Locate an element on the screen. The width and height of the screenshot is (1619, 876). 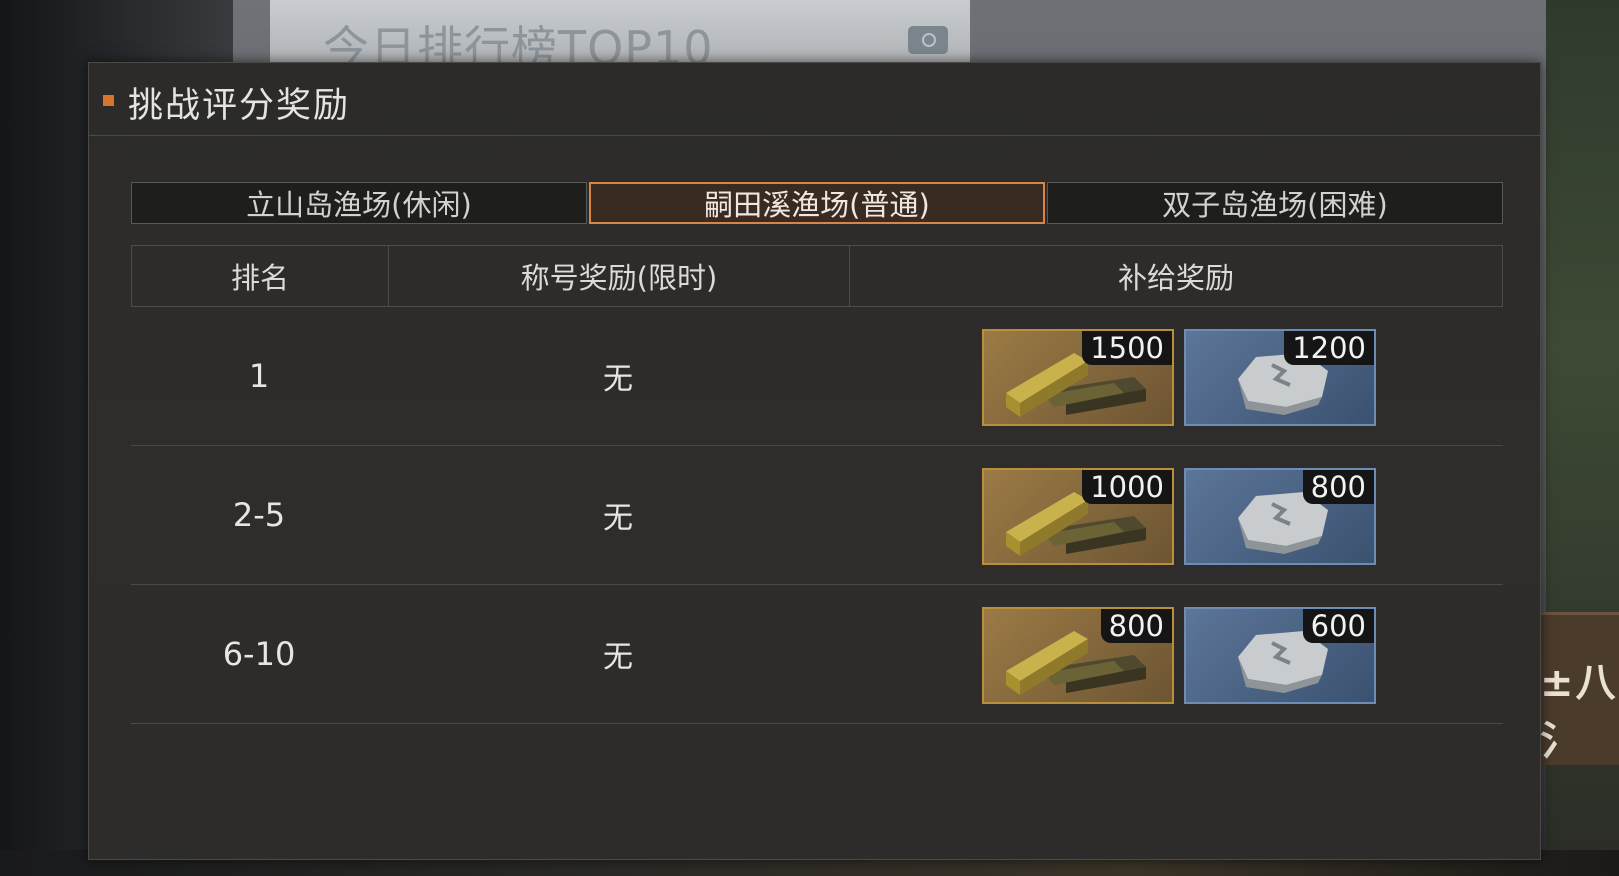
background-sign-text: ±八氵 is located at coordinates (1579, 712).